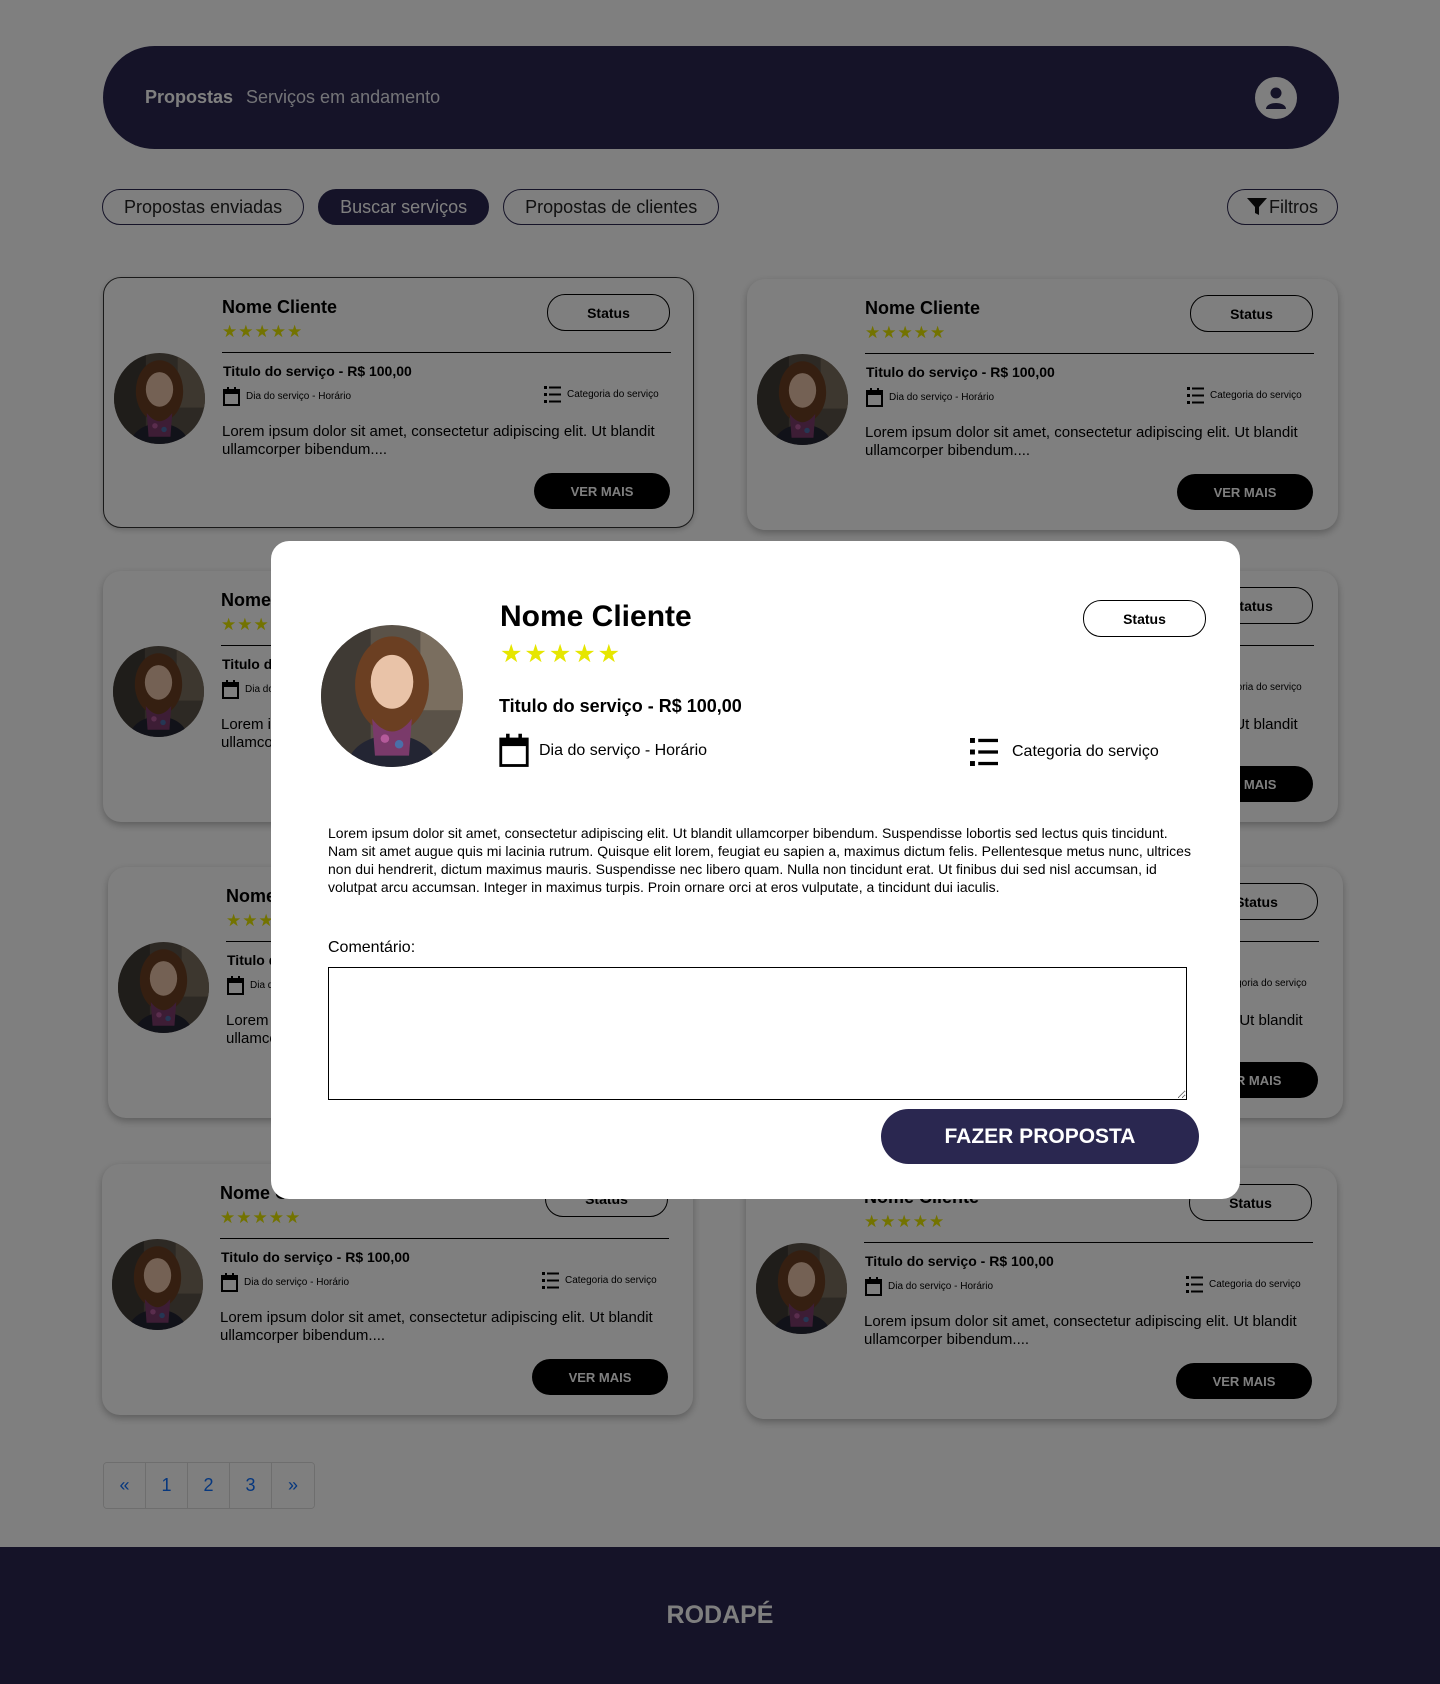 The width and height of the screenshot is (1440, 1684). Describe the element at coordinates (514, 750) in the screenshot. I see `calendar-icon` at that location.